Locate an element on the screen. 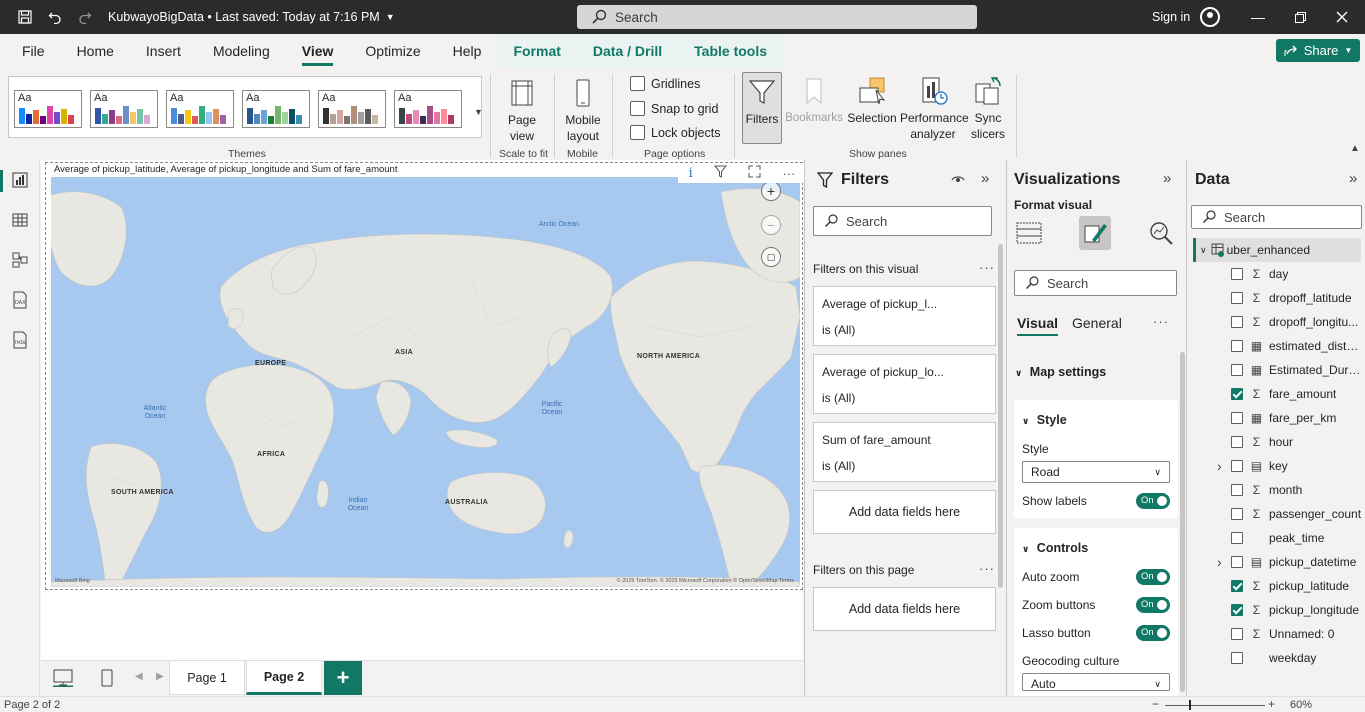  desktop-layout-icon is located at coordinates (63, 679).